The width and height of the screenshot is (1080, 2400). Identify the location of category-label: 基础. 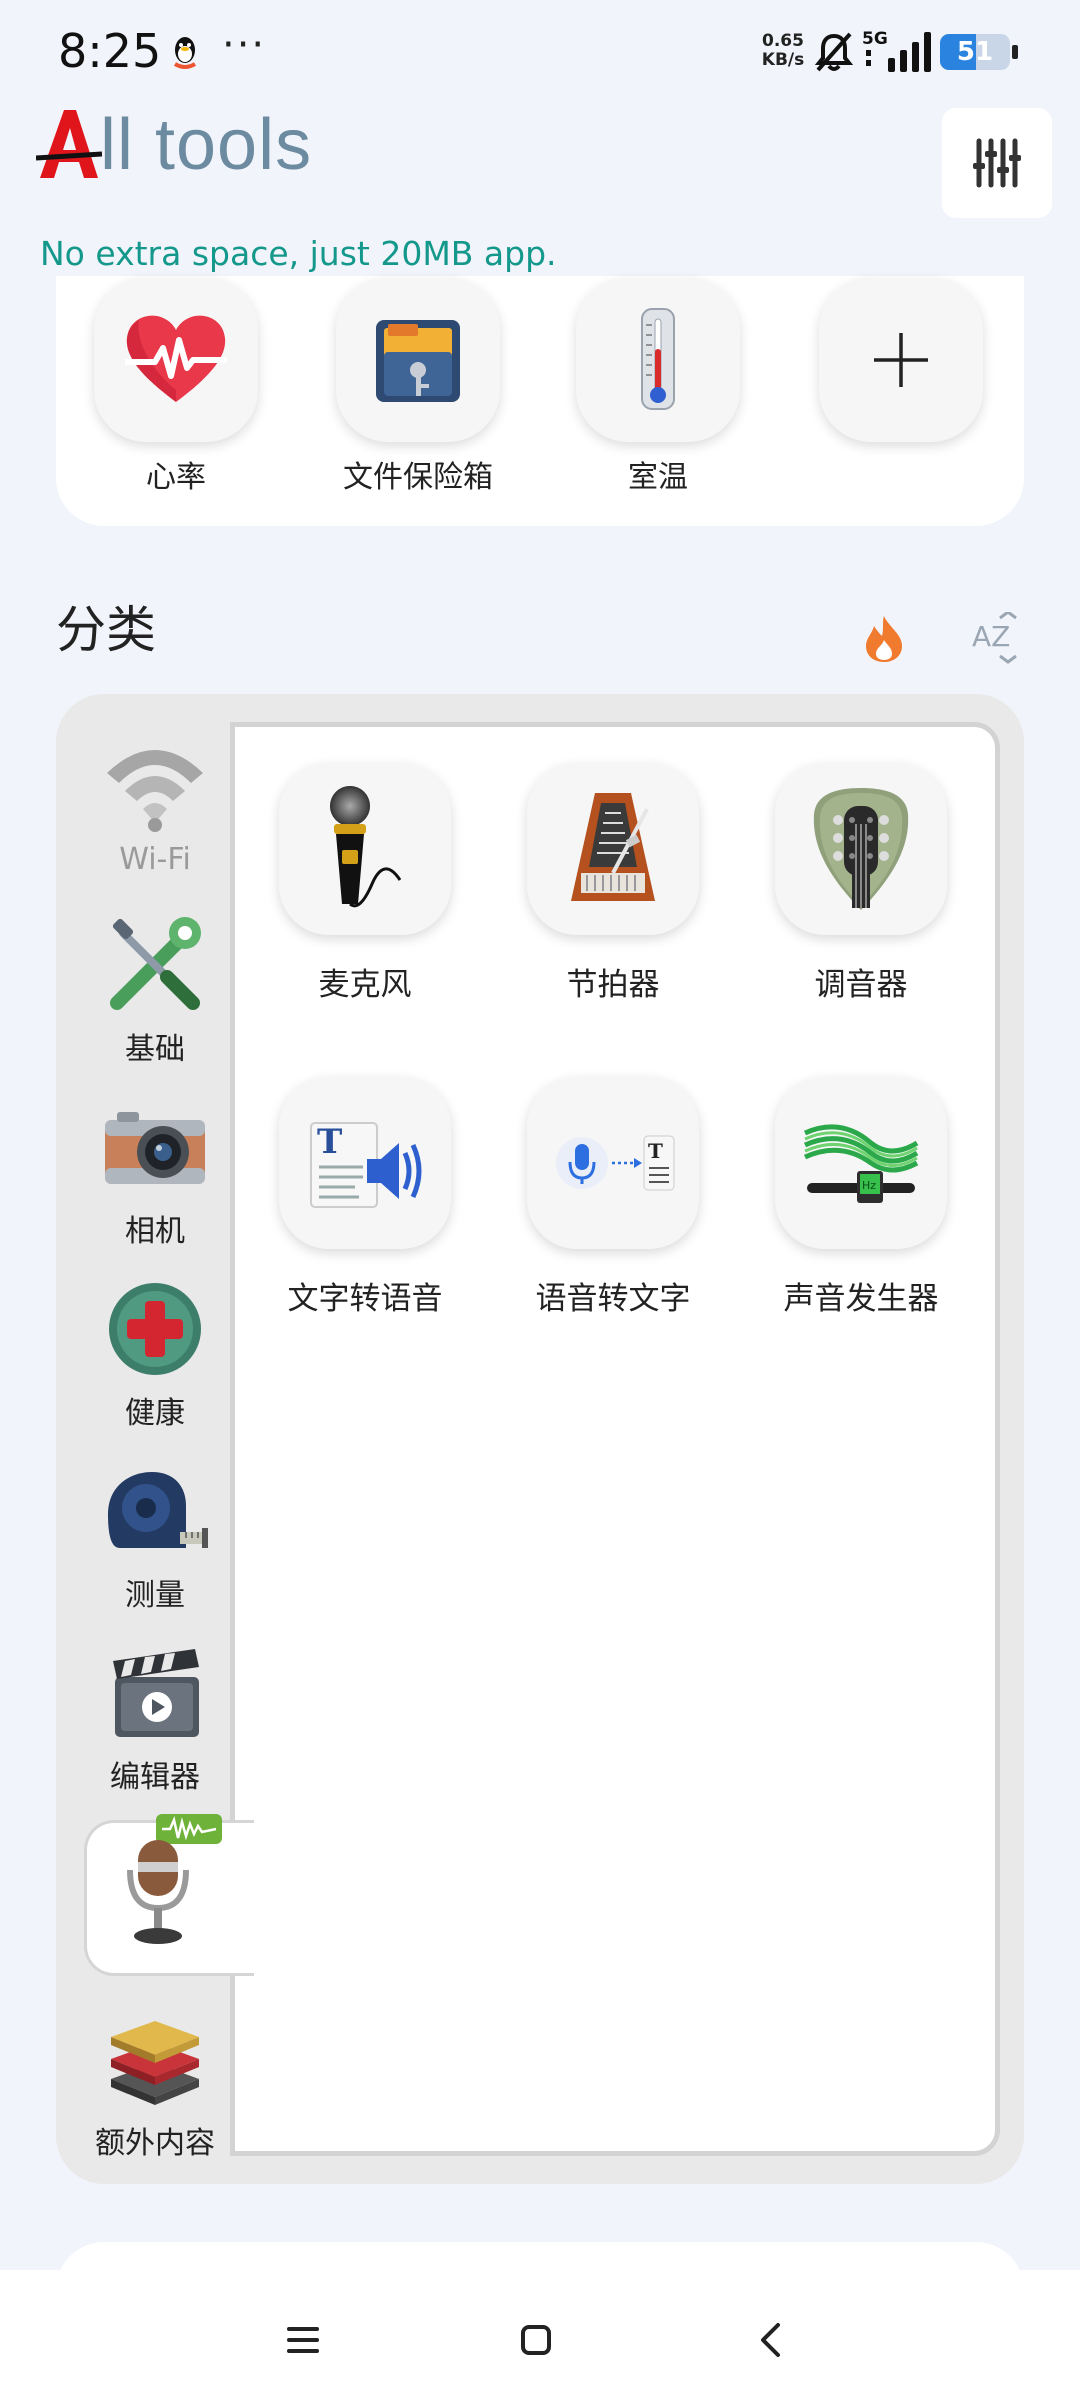
(155, 1049).